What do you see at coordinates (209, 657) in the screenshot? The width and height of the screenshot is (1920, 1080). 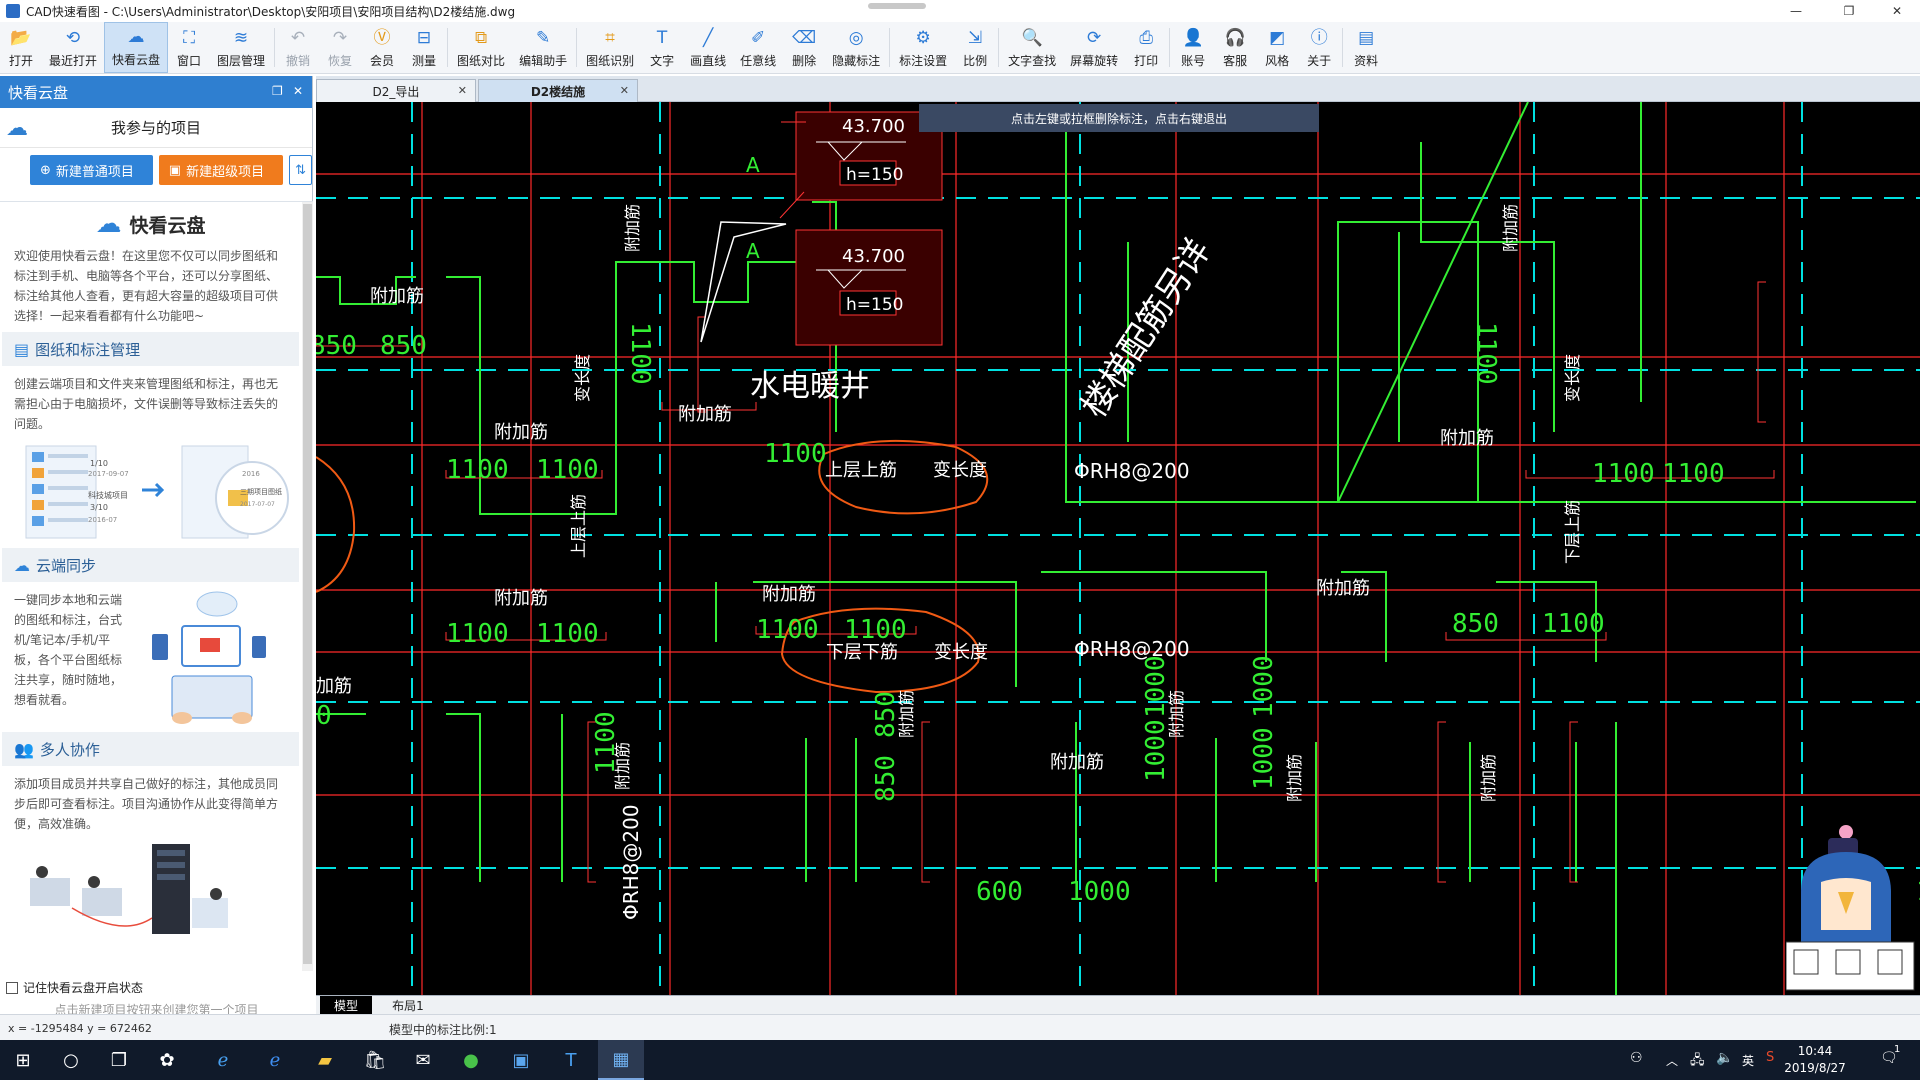 I see `sync-illustration` at bounding box center [209, 657].